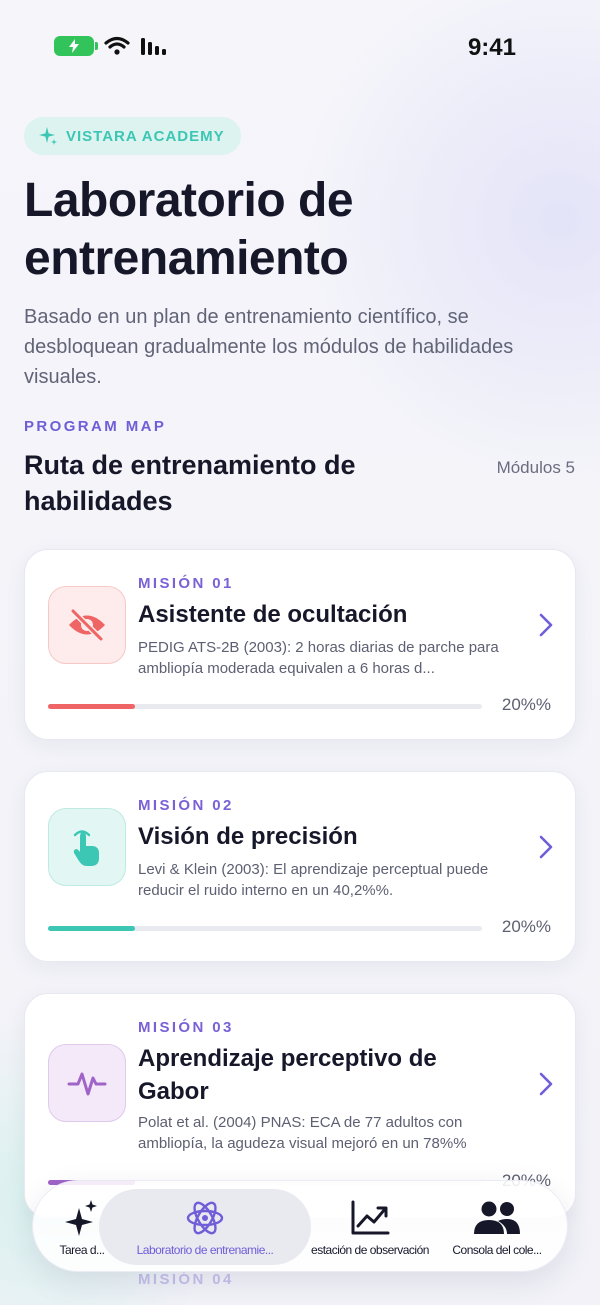  What do you see at coordinates (186, 583) in the screenshot?
I see `mission-number: MISIÓN 01` at bounding box center [186, 583].